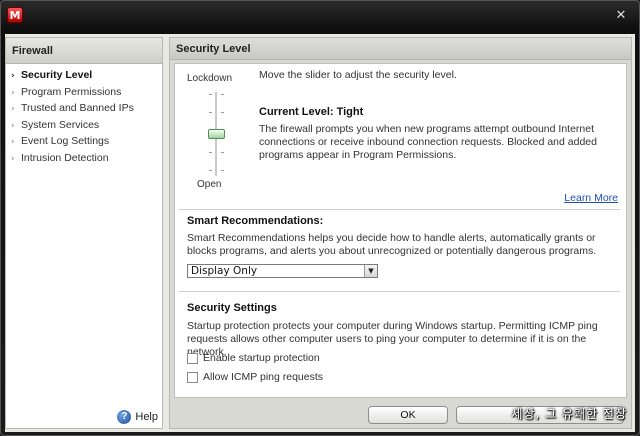 The image size is (640, 436). Describe the element at coordinates (255, 221) in the screenshot. I see `smart-recommendations-title: Smart Recommendations:` at that location.